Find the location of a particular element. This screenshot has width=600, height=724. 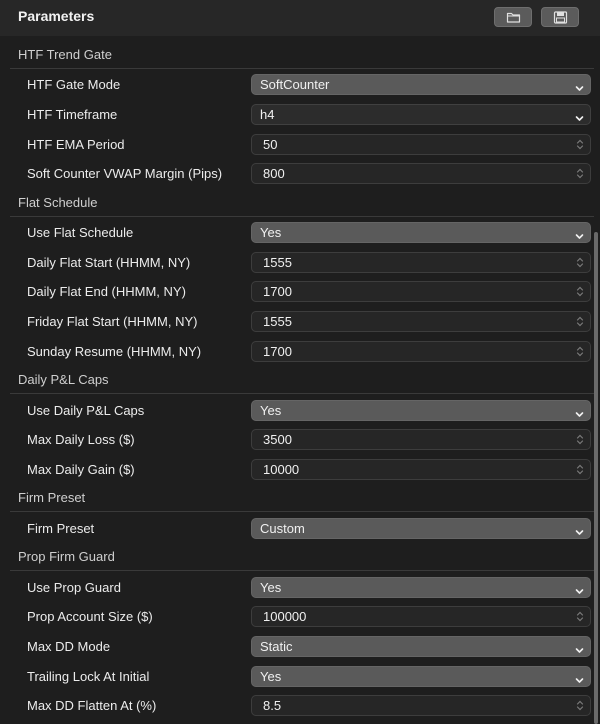

parameter-row: Use Flat Schedule Yes is located at coordinates (297, 232).